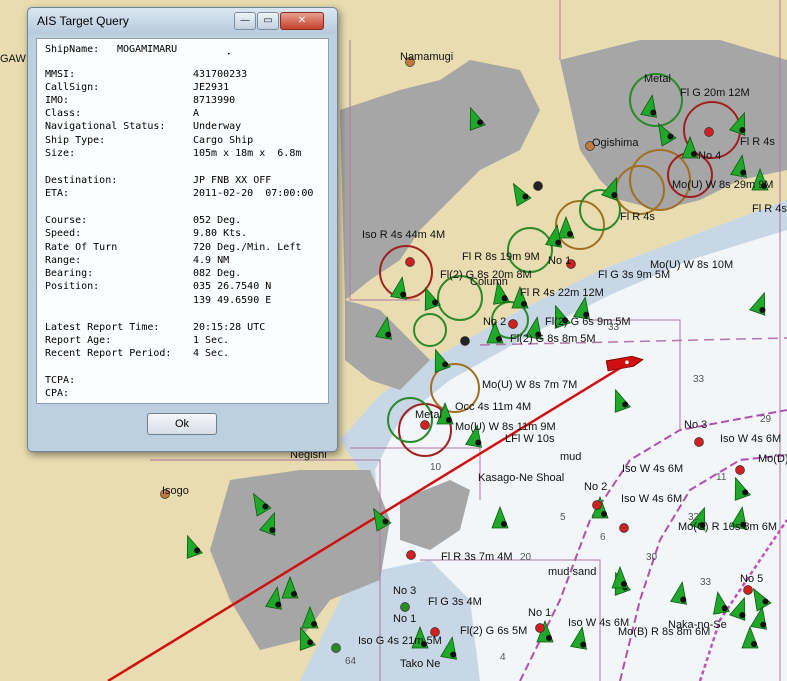 Image resolution: width=787 pixels, height=681 pixels. What do you see at coordinates (60, 153) in the screenshot?
I see `field-label: Size:` at bounding box center [60, 153].